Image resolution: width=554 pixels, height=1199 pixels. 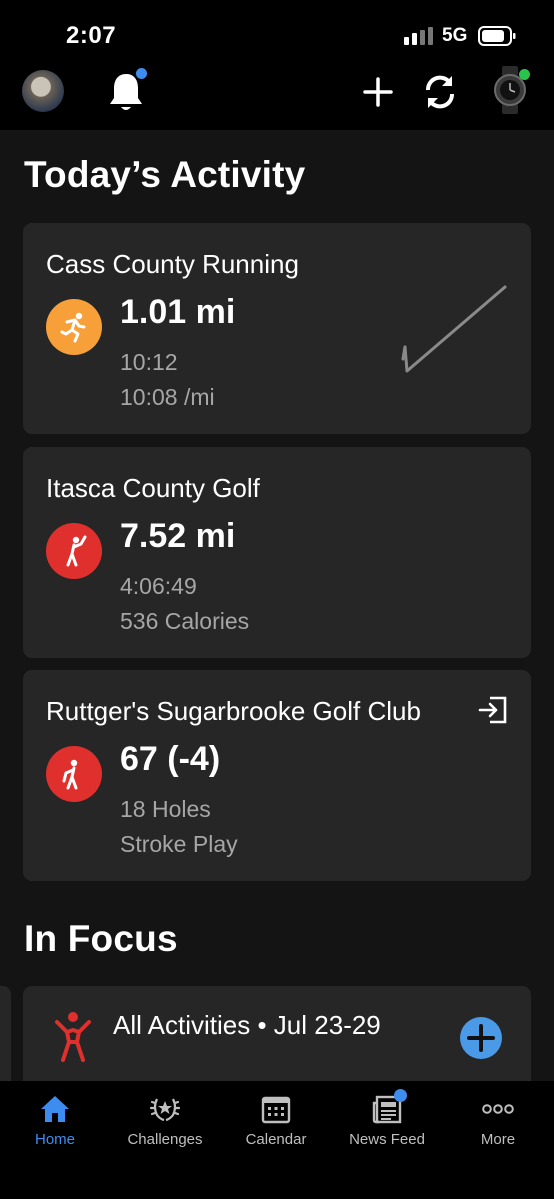 I want to click on tab-label: Home, so click(x=54, y=1139).